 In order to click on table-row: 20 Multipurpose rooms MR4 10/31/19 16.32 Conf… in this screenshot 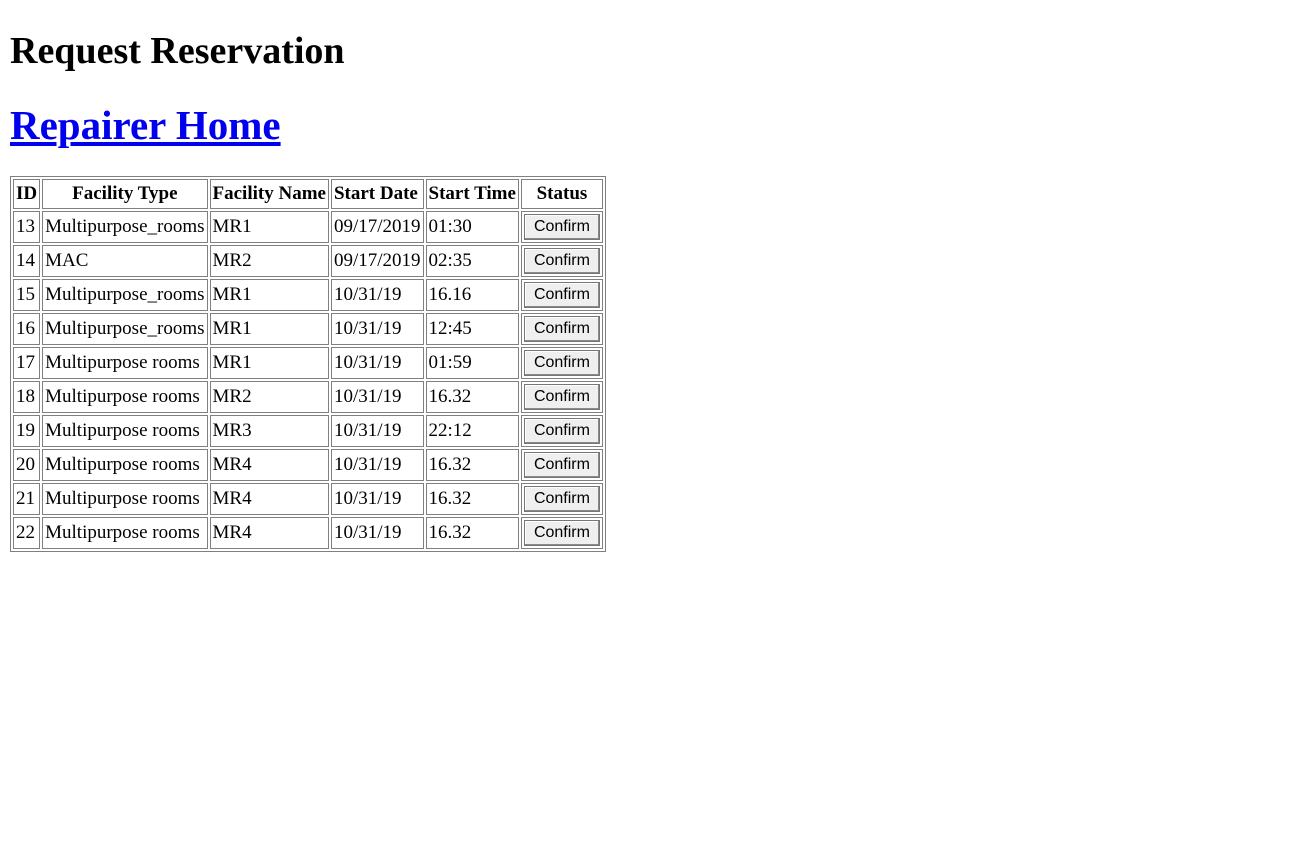, I will do `click(308, 465)`.